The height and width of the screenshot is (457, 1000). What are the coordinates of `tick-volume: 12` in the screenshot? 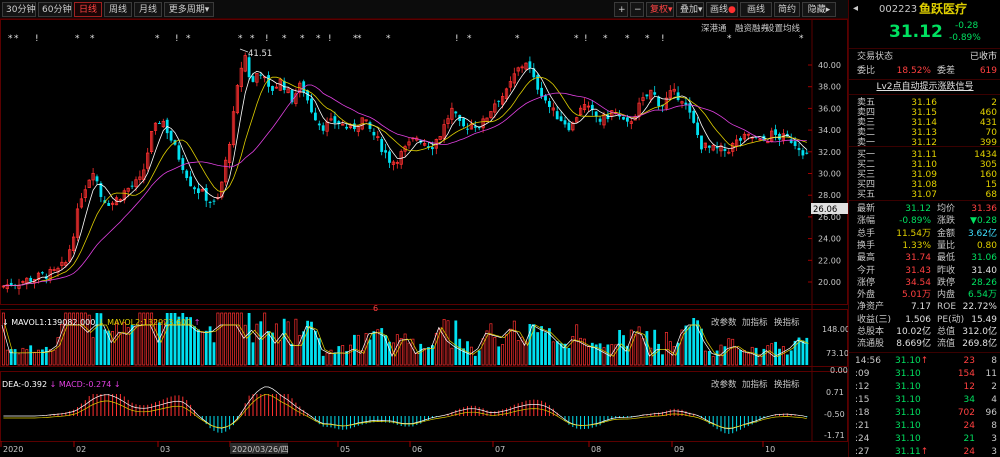 It's located at (969, 387).